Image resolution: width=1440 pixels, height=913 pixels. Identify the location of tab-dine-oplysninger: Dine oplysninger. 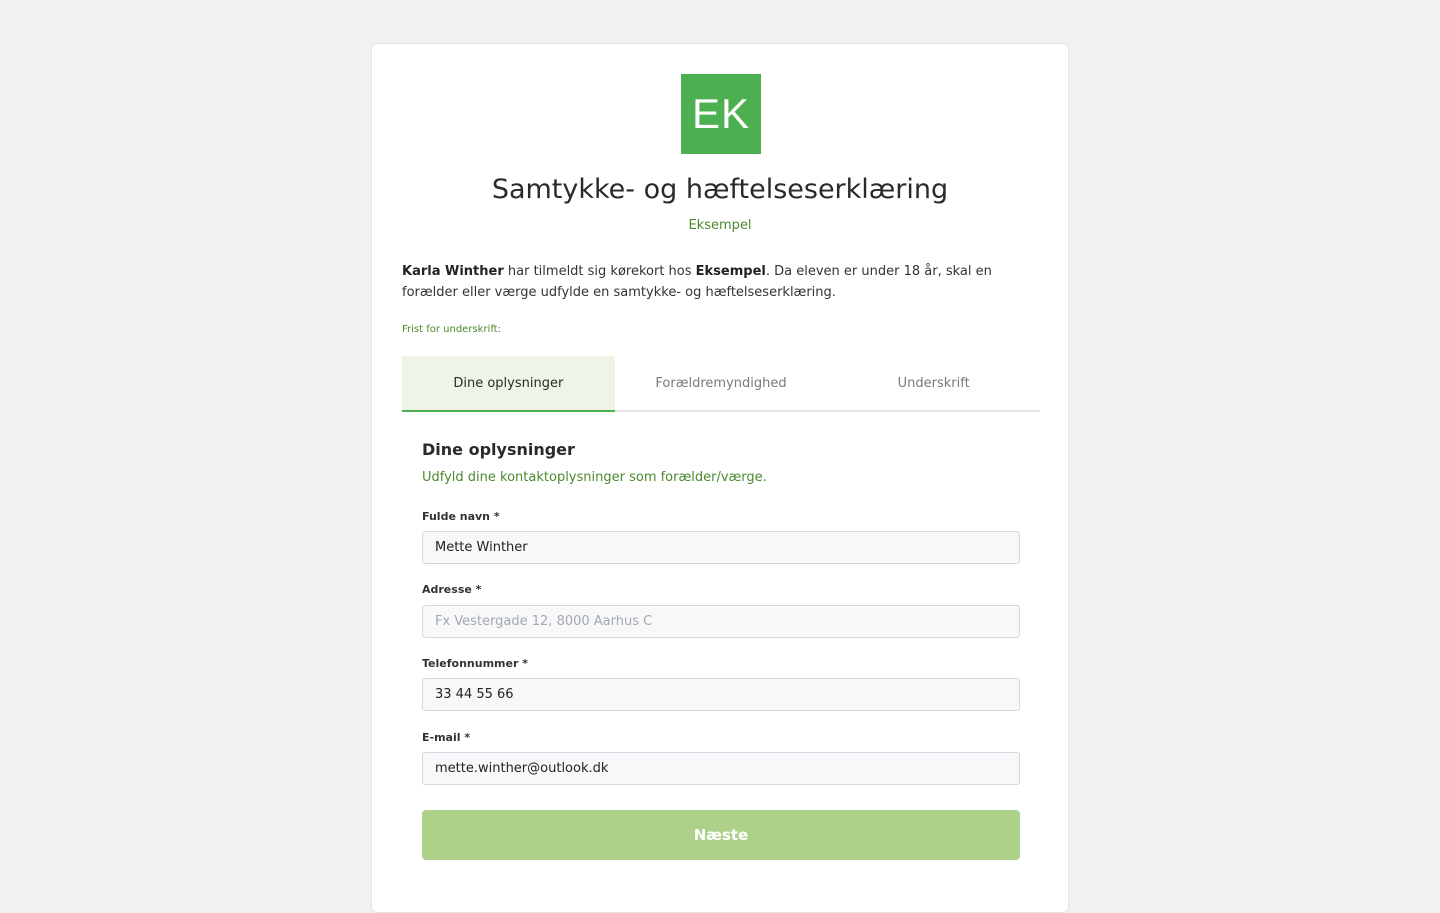
(508, 384).